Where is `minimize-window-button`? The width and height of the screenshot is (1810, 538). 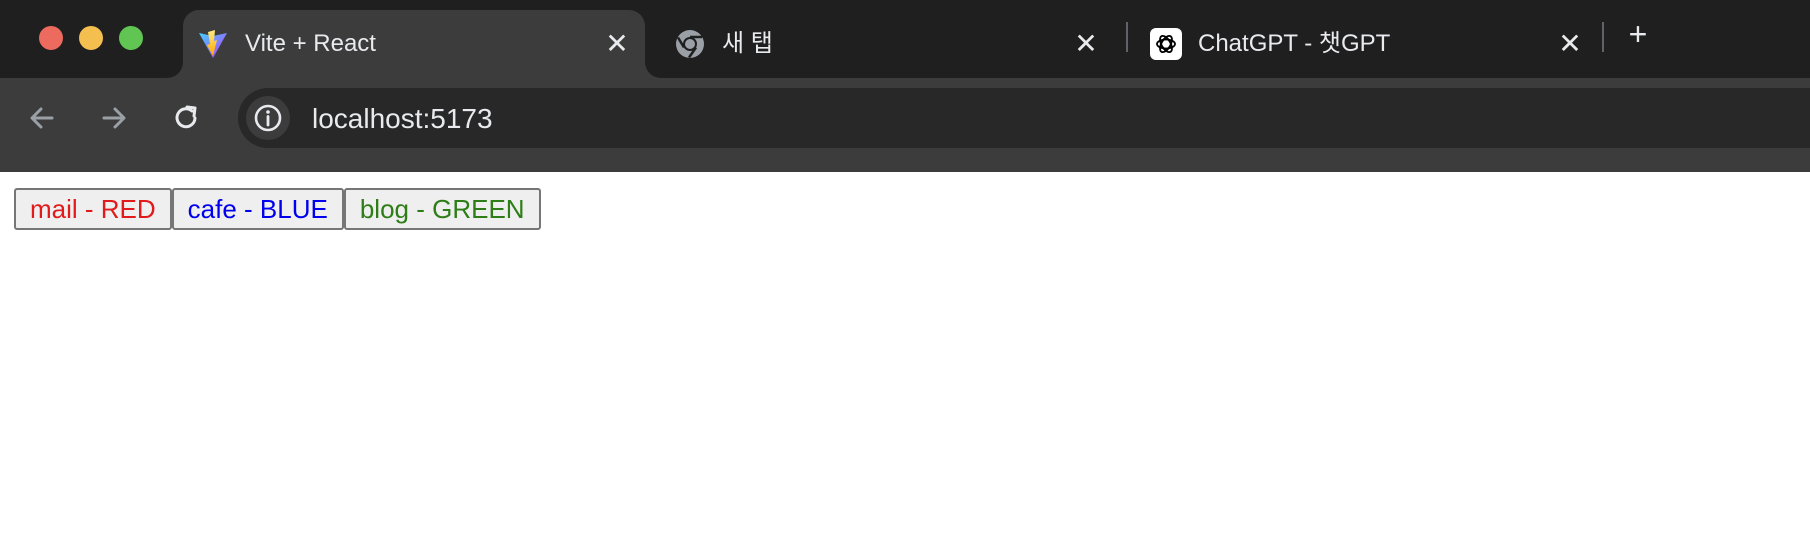 minimize-window-button is located at coordinates (91, 38).